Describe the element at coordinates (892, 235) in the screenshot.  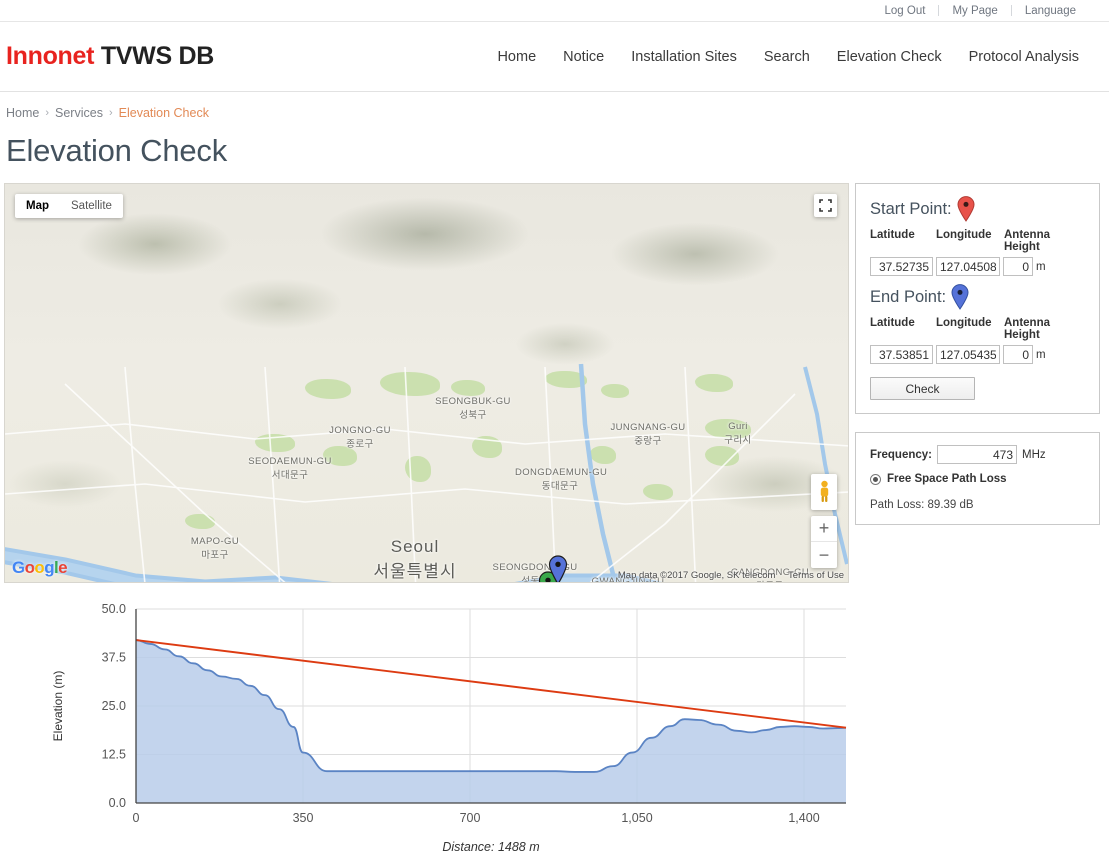
I see `start-latitude-label: Latitude` at that location.